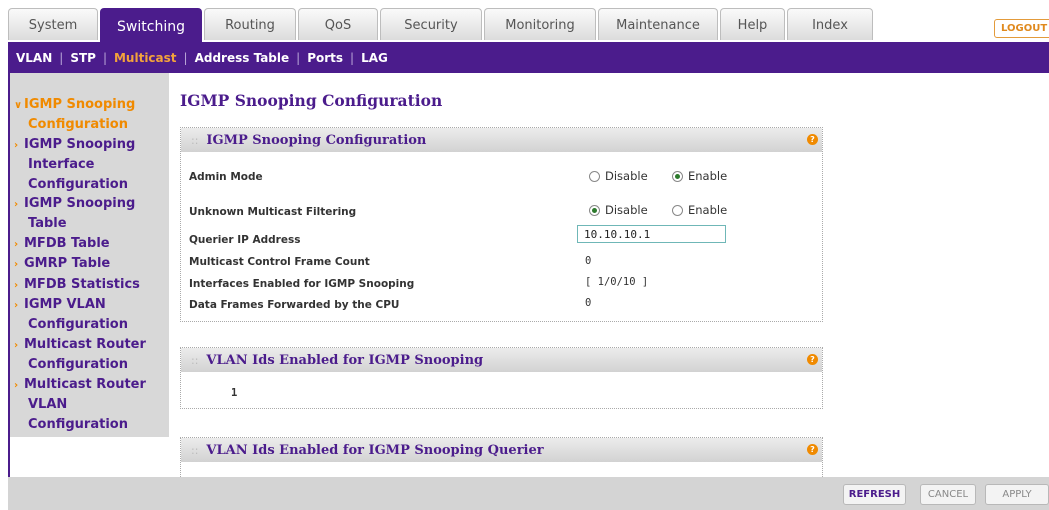 This screenshot has height=510, width=1049. I want to click on admin-mode-disable-radio: Disable, so click(618, 176).